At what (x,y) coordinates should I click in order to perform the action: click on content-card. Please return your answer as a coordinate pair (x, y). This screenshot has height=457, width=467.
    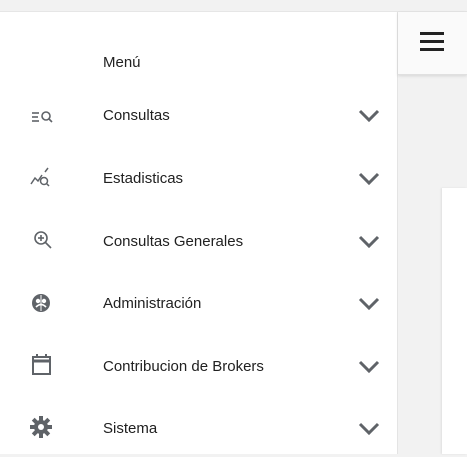
    Looking at the image, I should click on (454, 321).